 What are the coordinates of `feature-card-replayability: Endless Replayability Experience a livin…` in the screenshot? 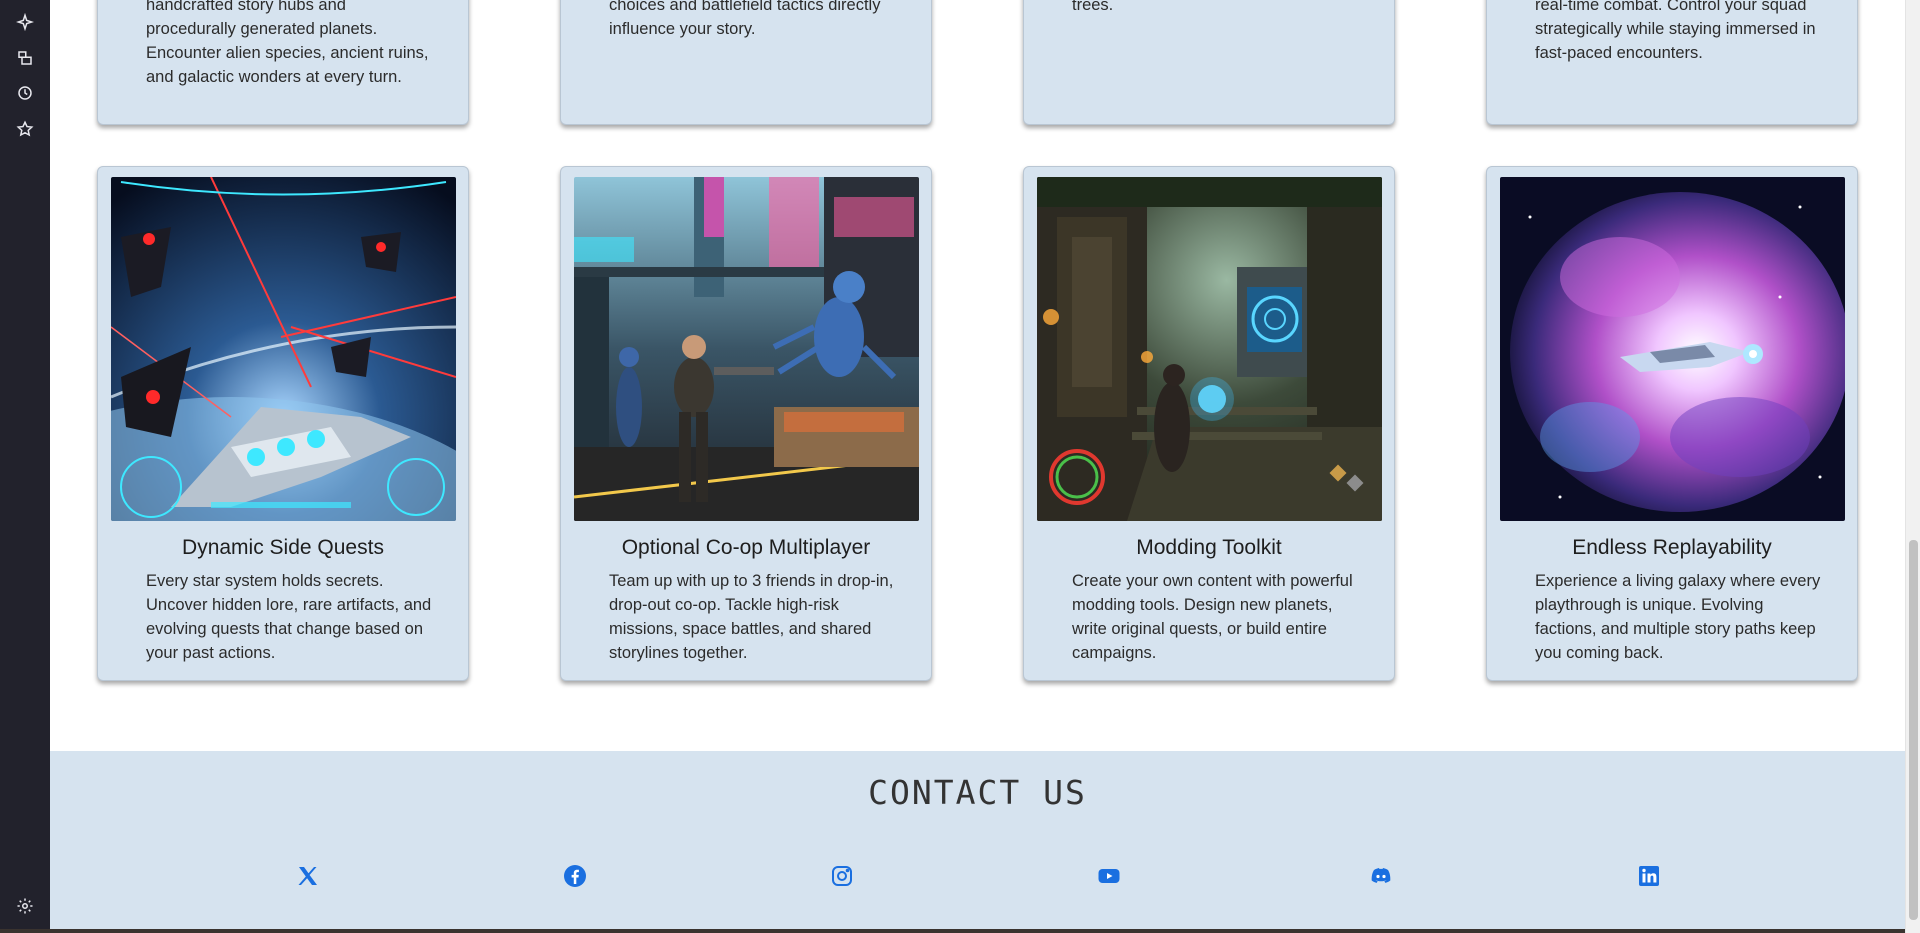 It's located at (1672, 423).